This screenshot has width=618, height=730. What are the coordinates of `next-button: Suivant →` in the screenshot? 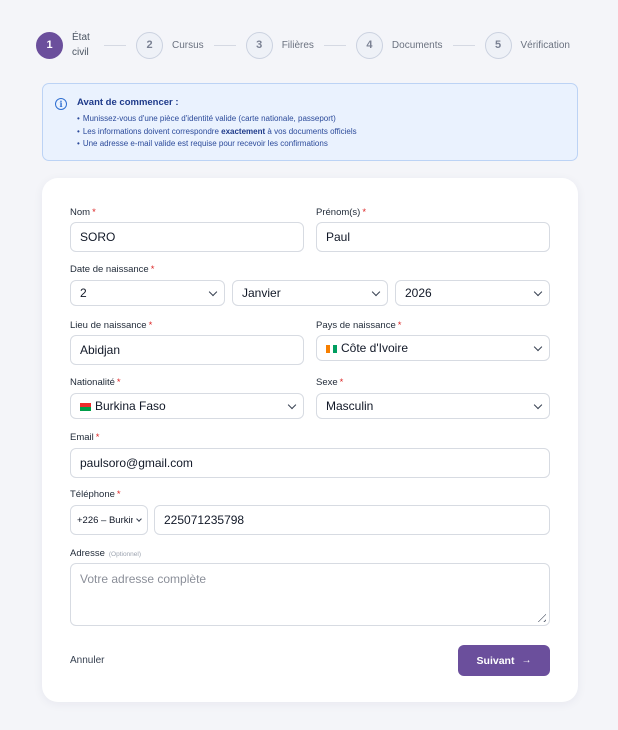 It's located at (504, 660).